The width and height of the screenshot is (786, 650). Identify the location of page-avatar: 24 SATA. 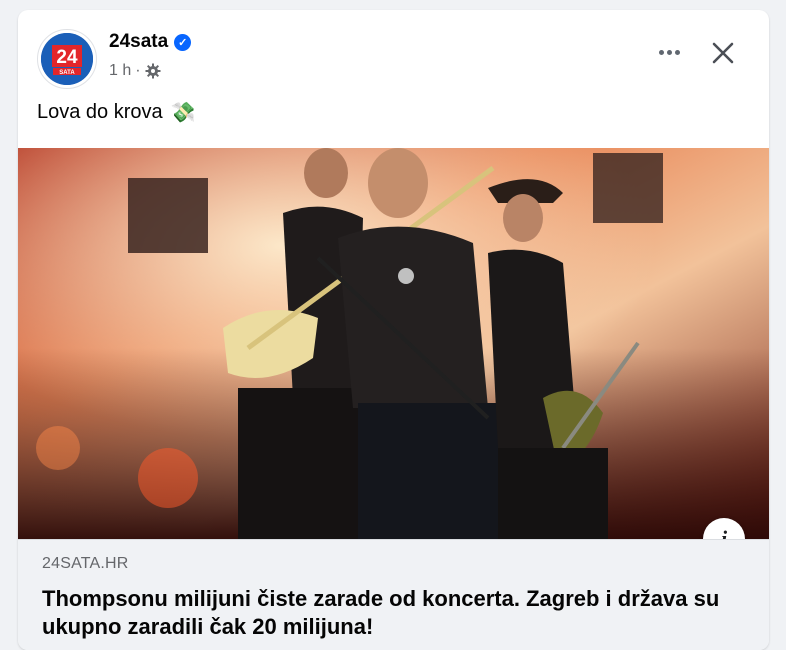
(67, 59).